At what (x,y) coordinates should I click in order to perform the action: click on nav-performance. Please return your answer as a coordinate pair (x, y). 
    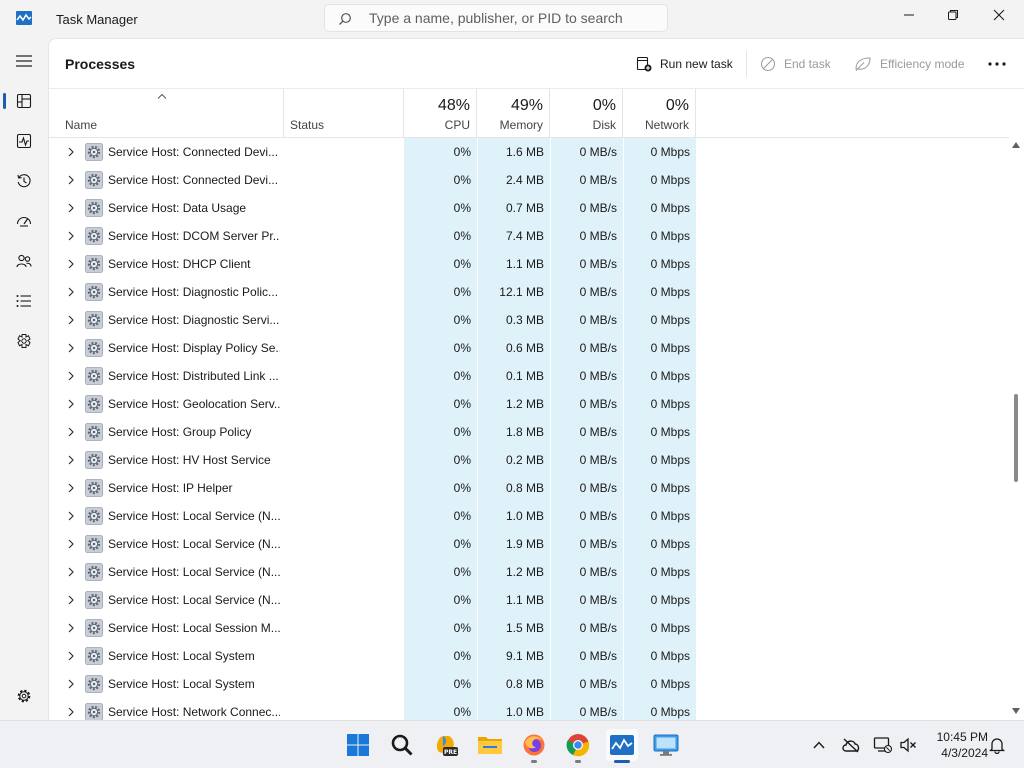
    Looking at the image, I should click on (24, 141).